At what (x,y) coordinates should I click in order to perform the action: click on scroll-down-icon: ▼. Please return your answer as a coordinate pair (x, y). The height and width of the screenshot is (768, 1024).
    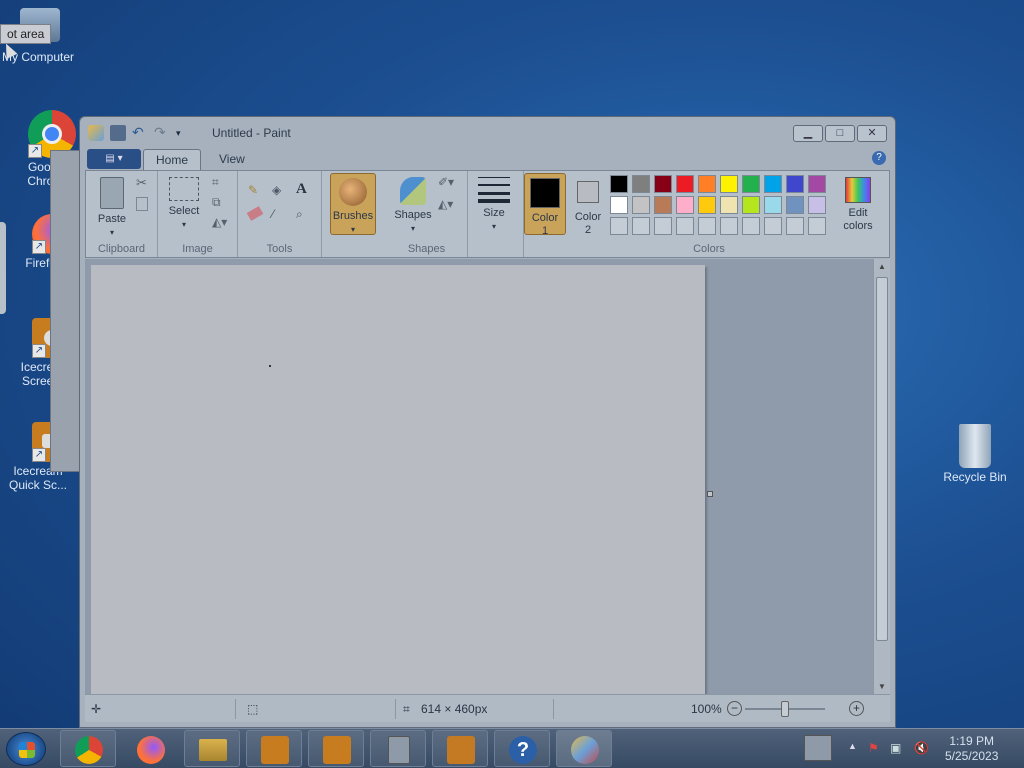
    Looking at the image, I should click on (882, 686).